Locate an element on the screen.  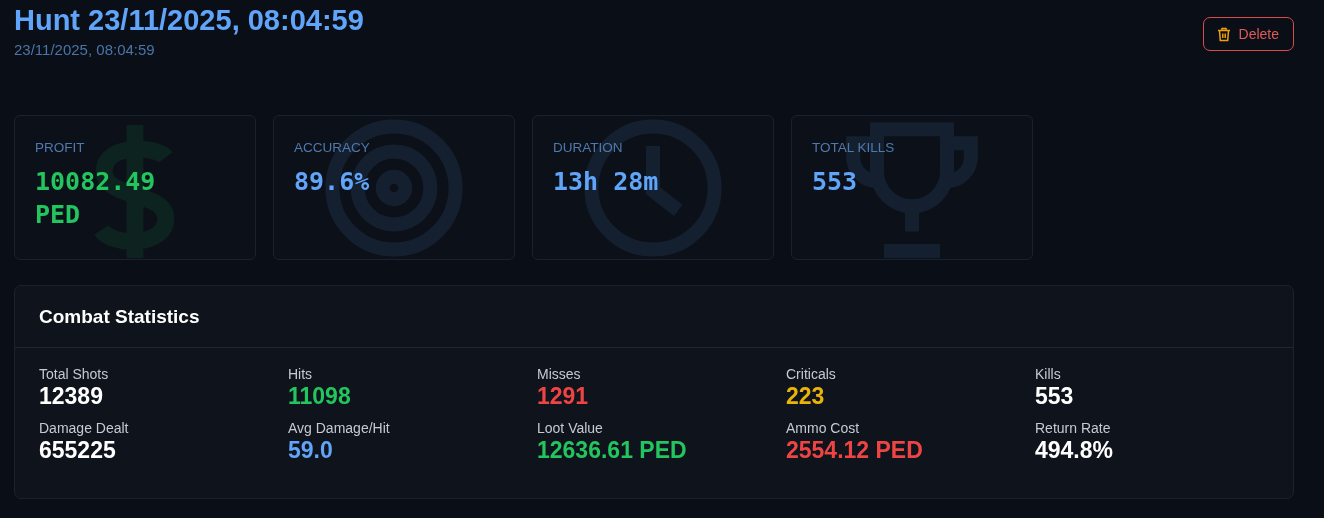
stat-value: 2554.12 PED is located at coordinates (855, 450).